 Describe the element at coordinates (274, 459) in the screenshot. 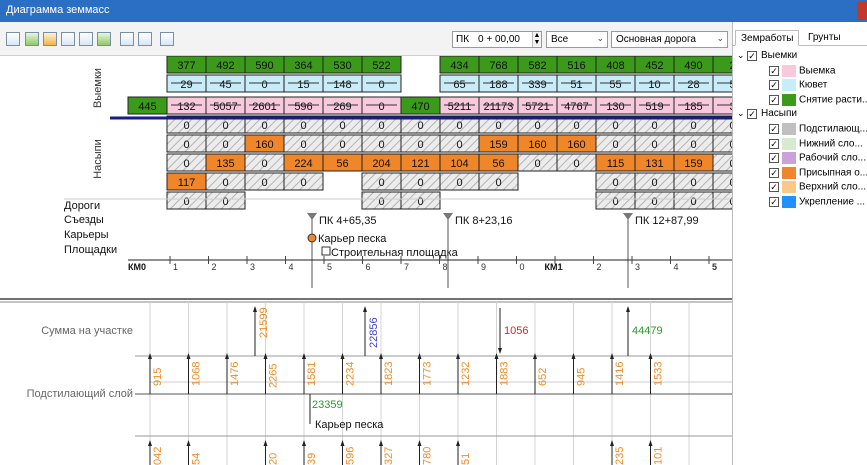

I see `bottom-value: 20` at that location.